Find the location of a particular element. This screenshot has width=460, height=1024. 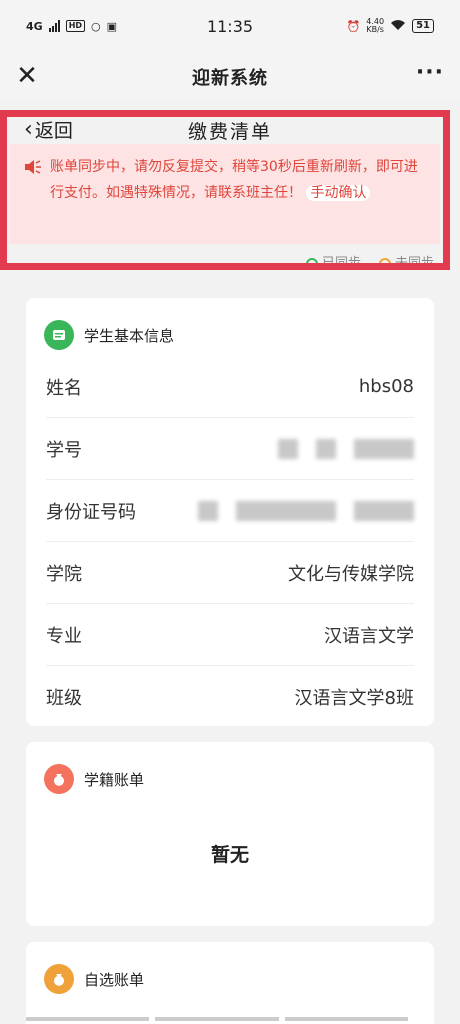

optional-bill-header: 自选账单 is located at coordinates (230, 971).